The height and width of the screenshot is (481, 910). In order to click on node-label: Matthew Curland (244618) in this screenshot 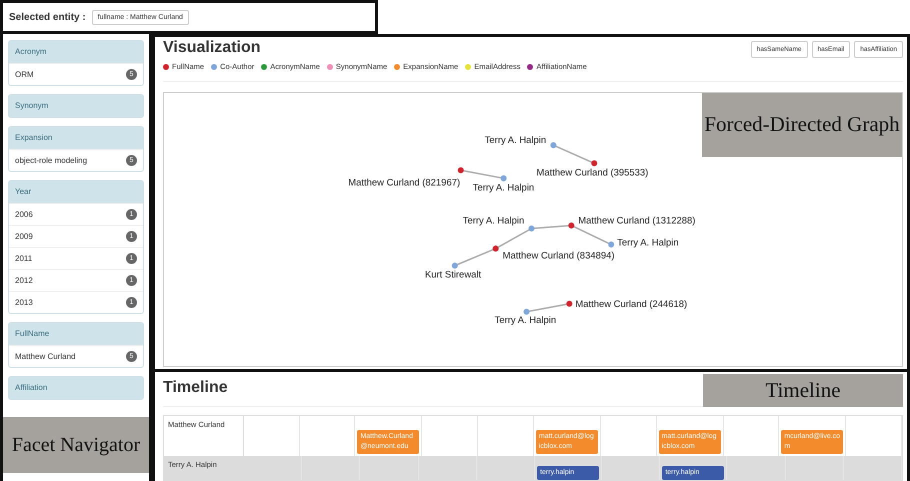, I will do `click(631, 304)`.